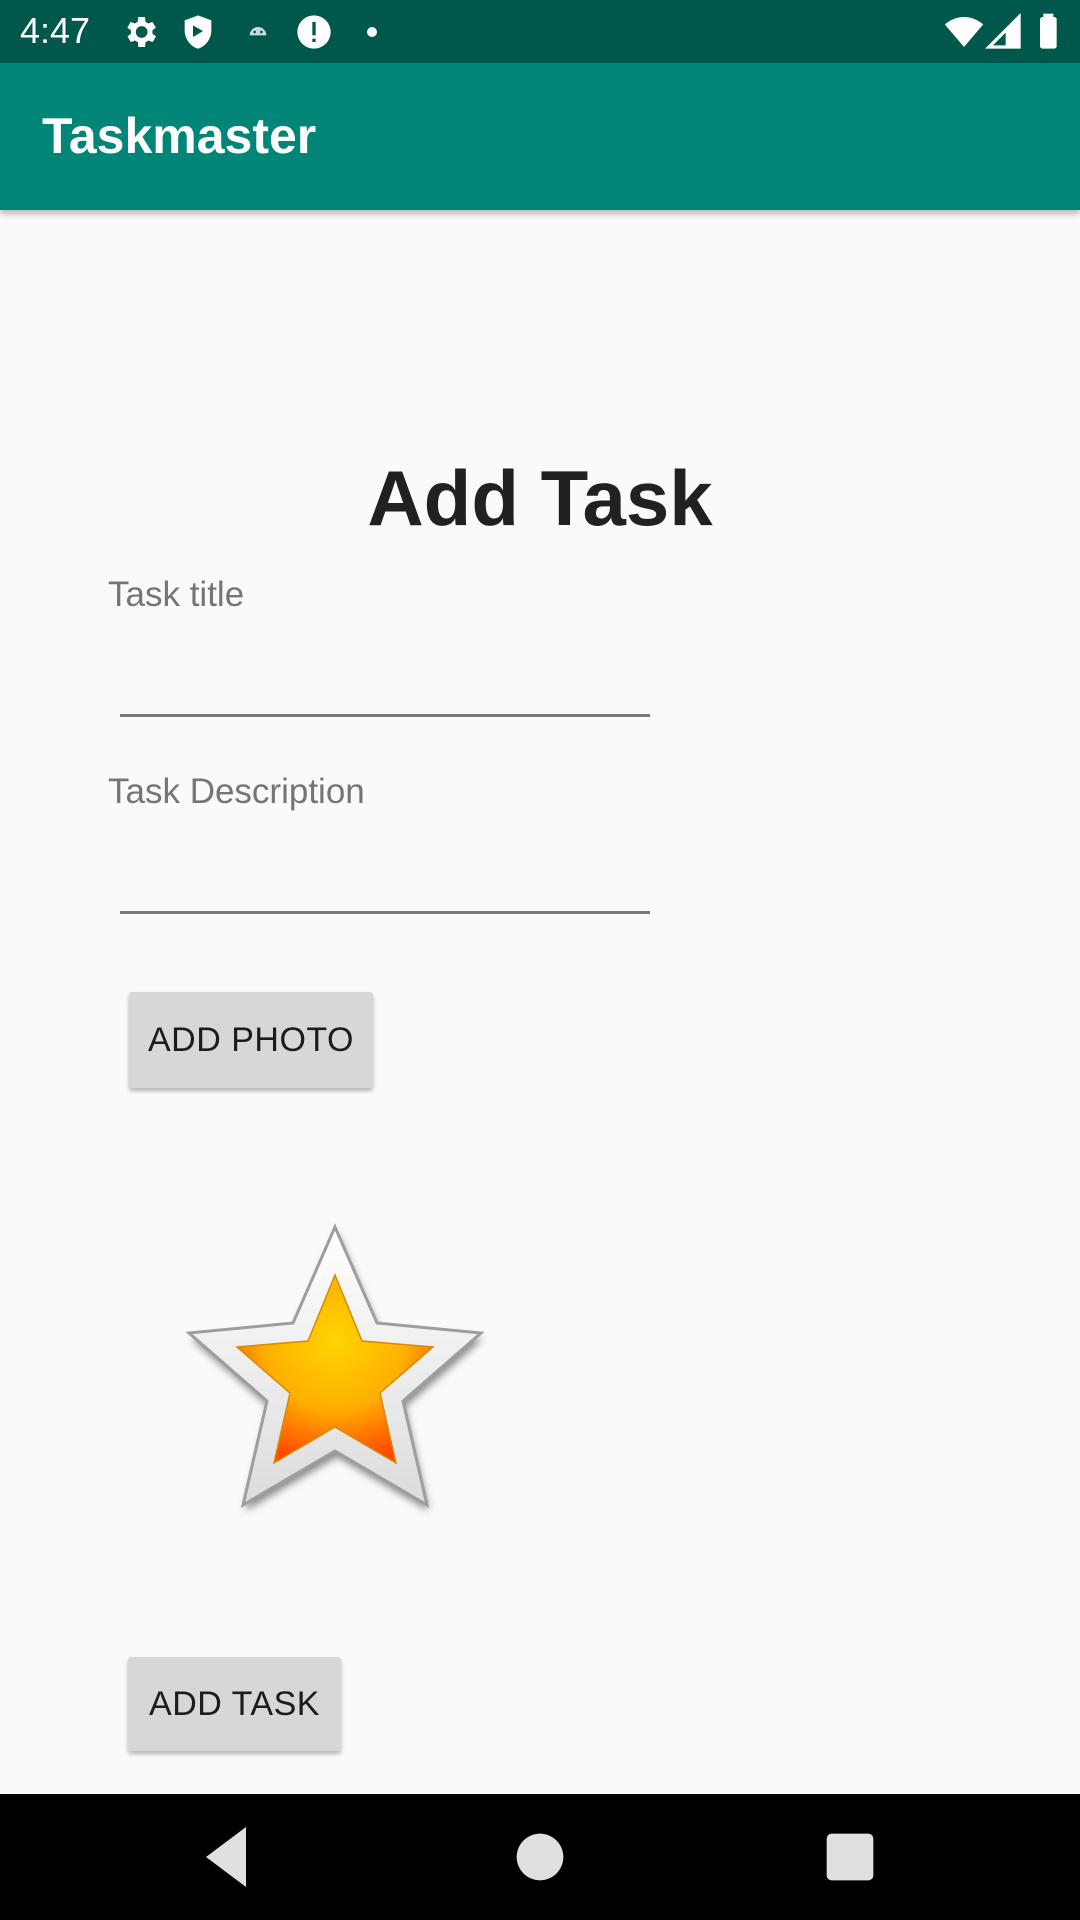  What do you see at coordinates (179, 136) in the screenshot?
I see `app-title: Taskmaster` at bounding box center [179, 136].